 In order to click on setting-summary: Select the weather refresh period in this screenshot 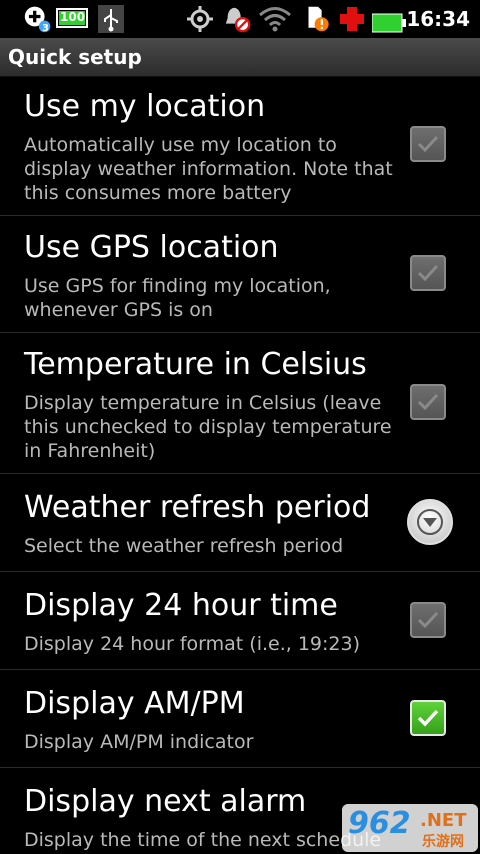, I will do `click(184, 546)`.